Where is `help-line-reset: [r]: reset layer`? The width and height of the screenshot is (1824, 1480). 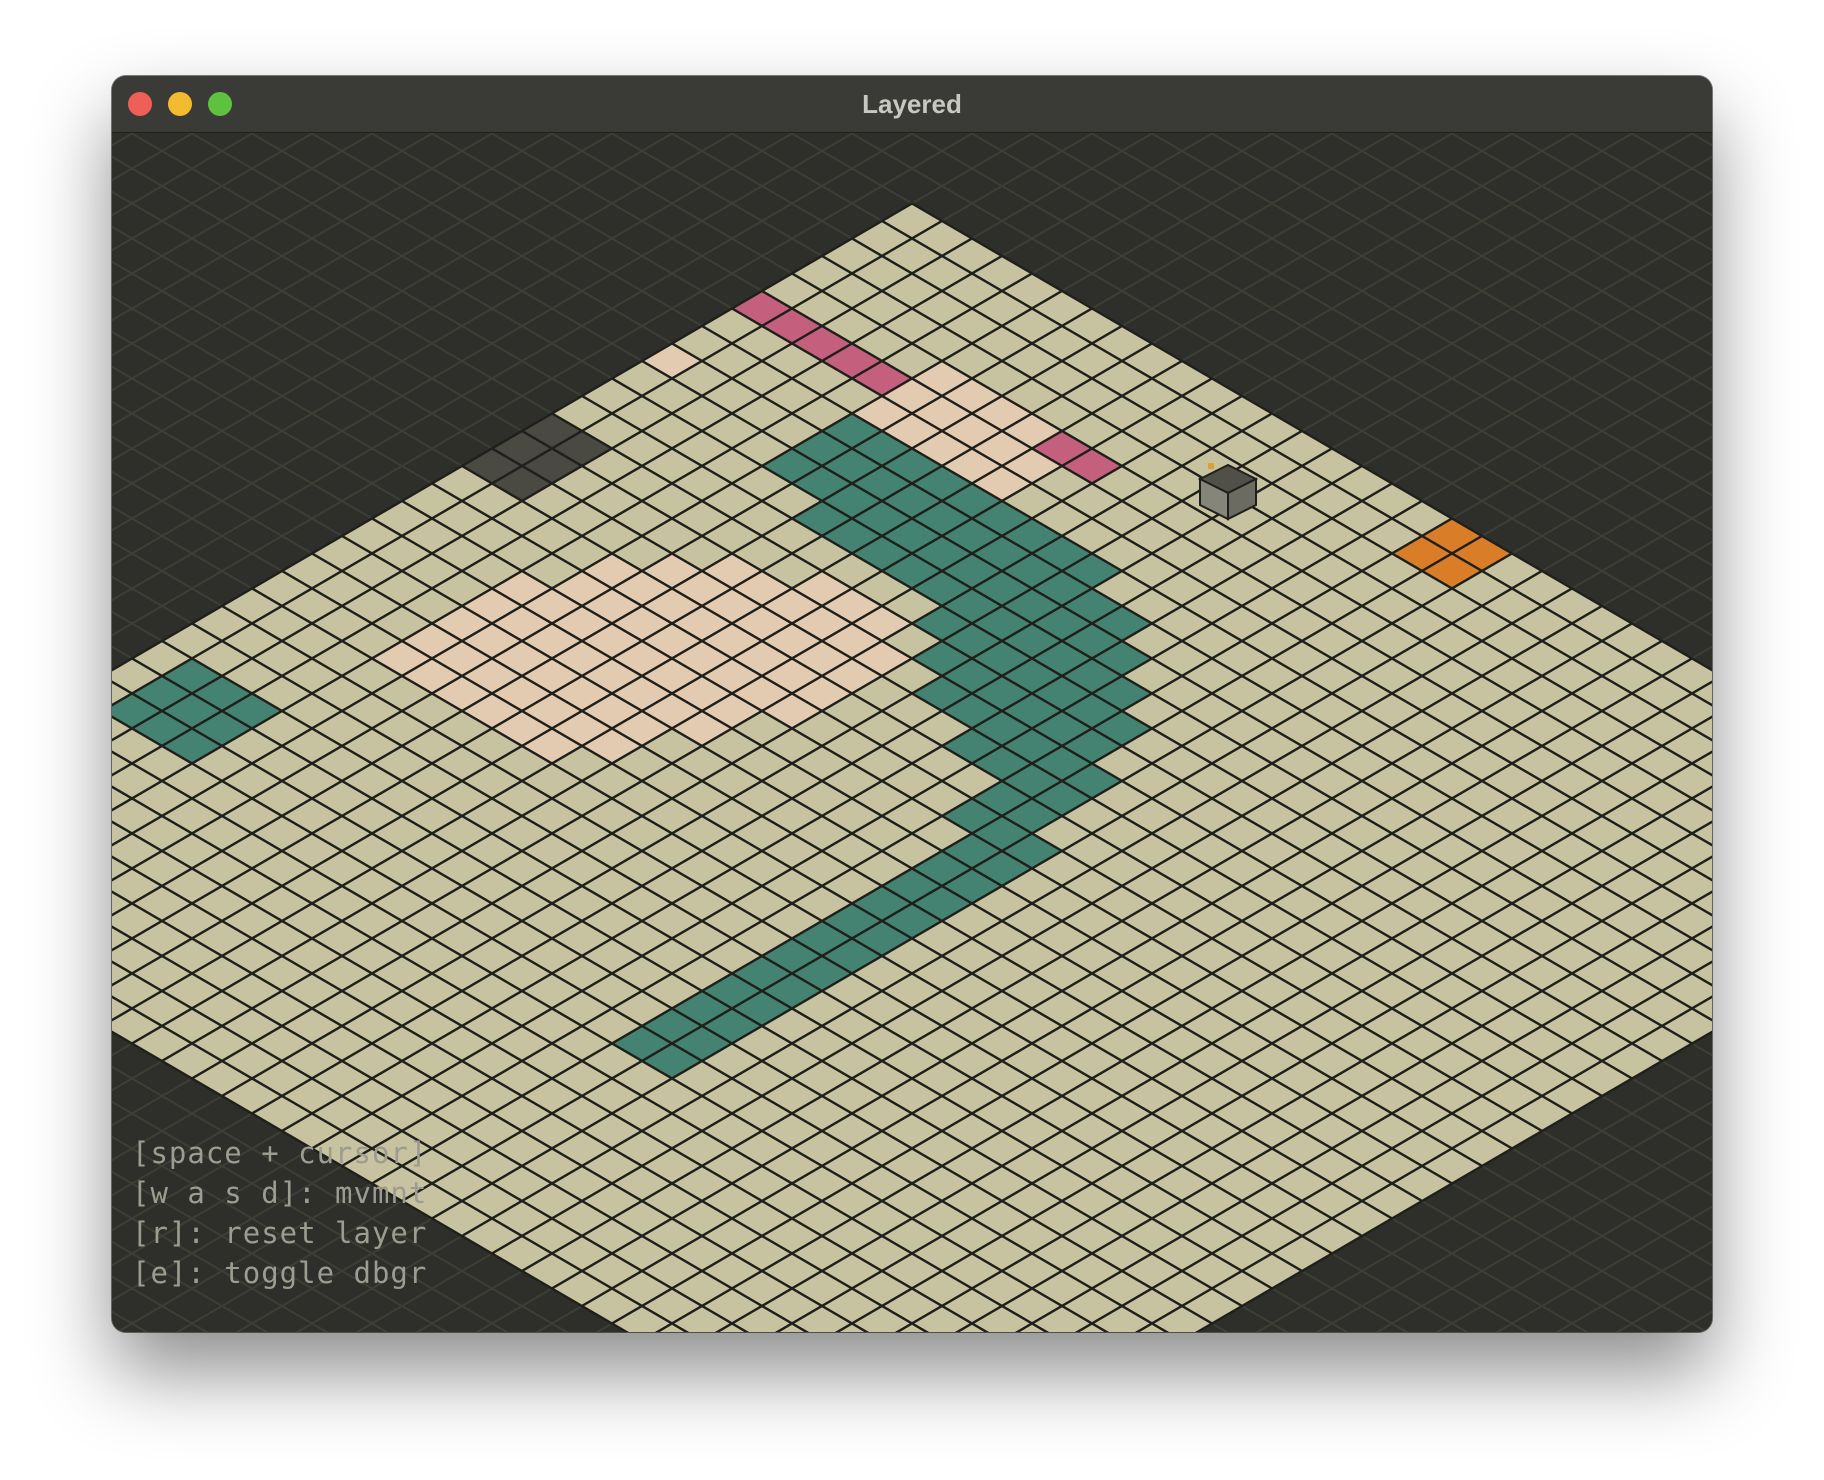 help-line-reset: [r]: reset layer is located at coordinates (280, 1233).